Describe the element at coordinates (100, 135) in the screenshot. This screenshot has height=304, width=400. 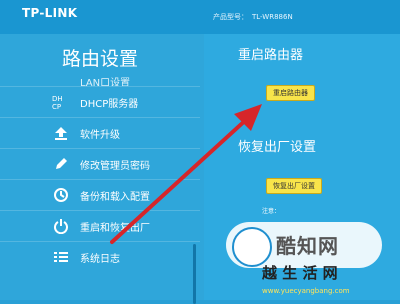
I see `sidebar-item-label: 软件升级` at that location.